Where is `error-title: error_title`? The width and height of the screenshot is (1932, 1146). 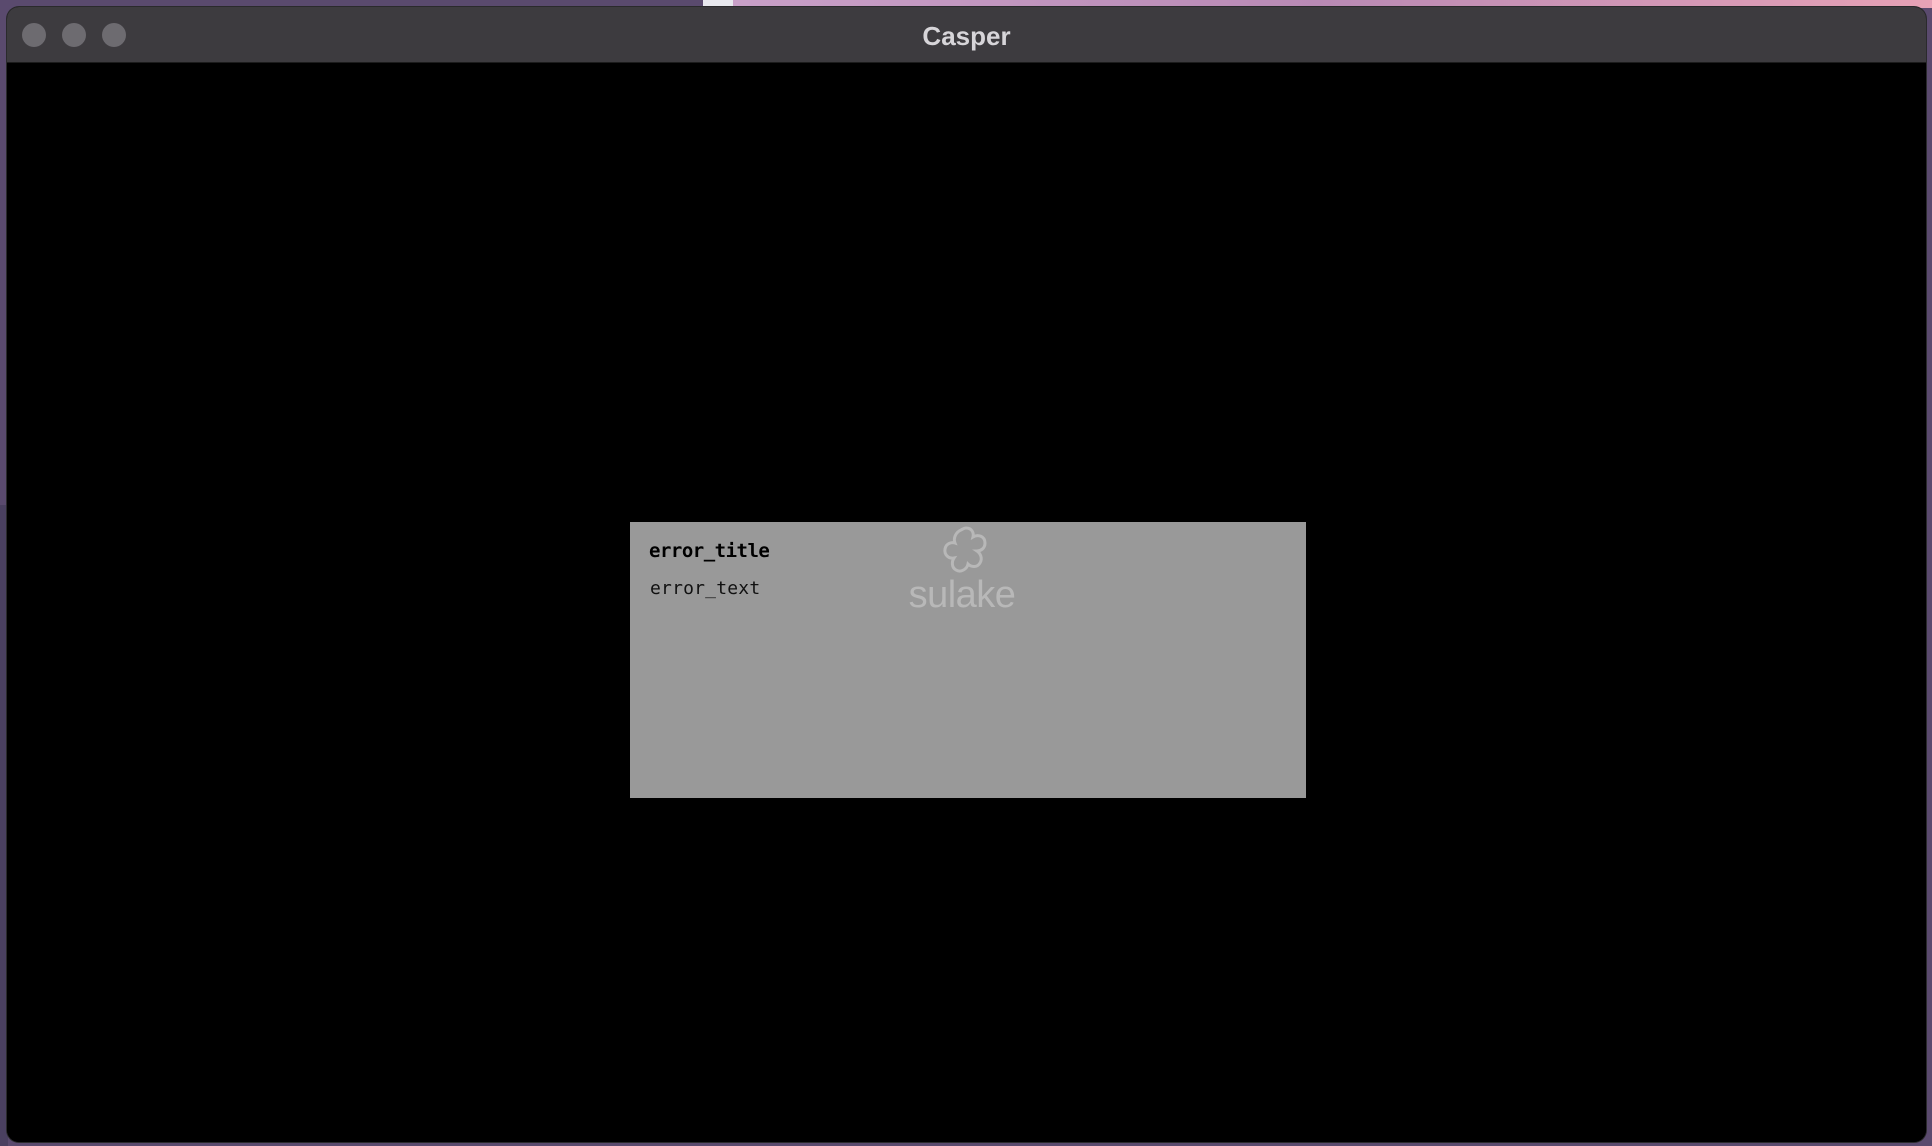 error-title: error_title is located at coordinates (709, 551).